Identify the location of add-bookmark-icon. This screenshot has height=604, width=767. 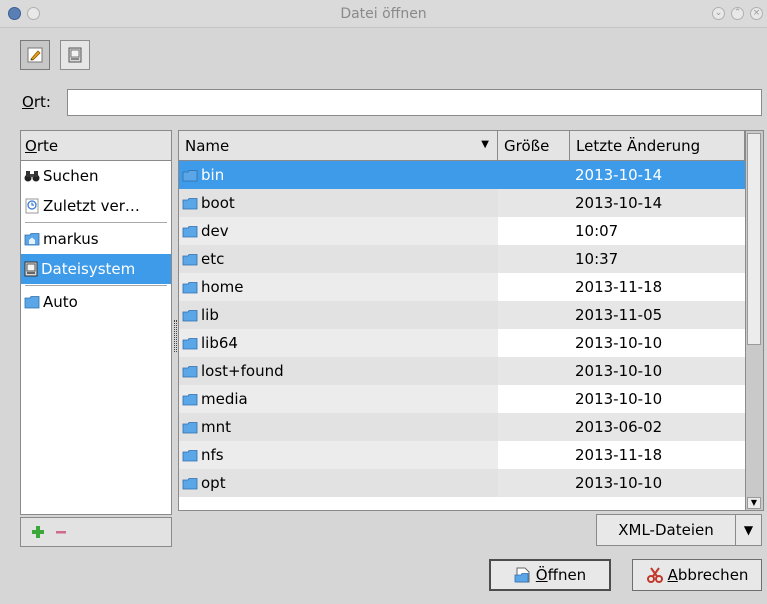
(38, 532).